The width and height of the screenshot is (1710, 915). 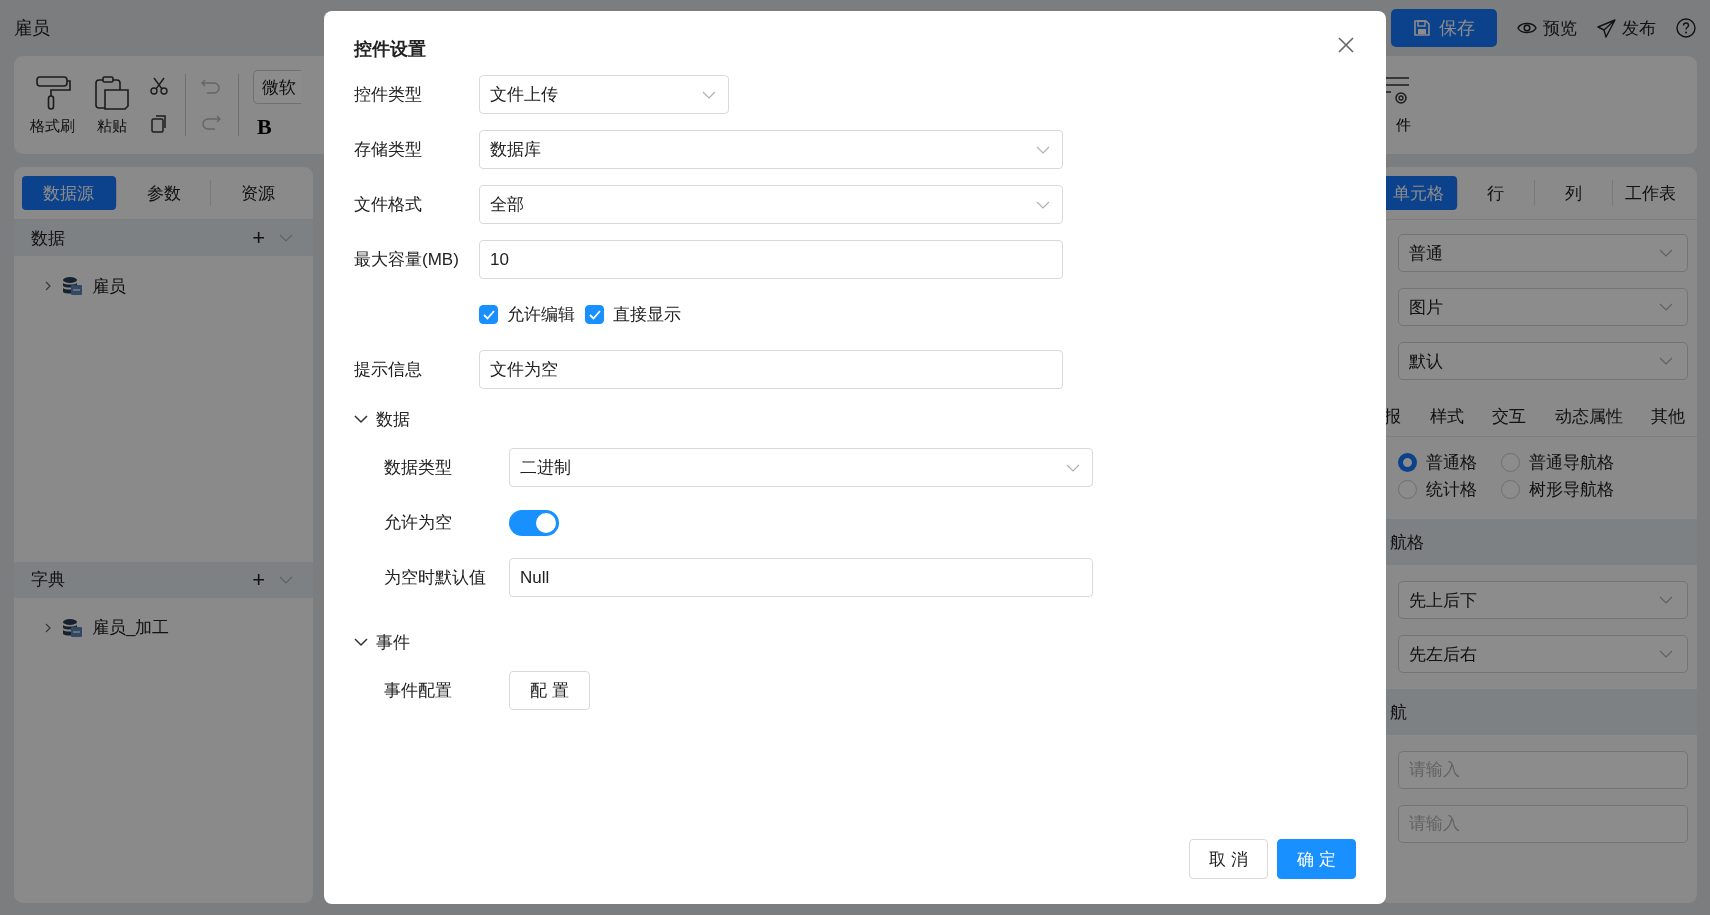 What do you see at coordinates (52, 105) in the screenshot?
I see `format-painter-button: 格式刷` at bounding box center [52, 105].